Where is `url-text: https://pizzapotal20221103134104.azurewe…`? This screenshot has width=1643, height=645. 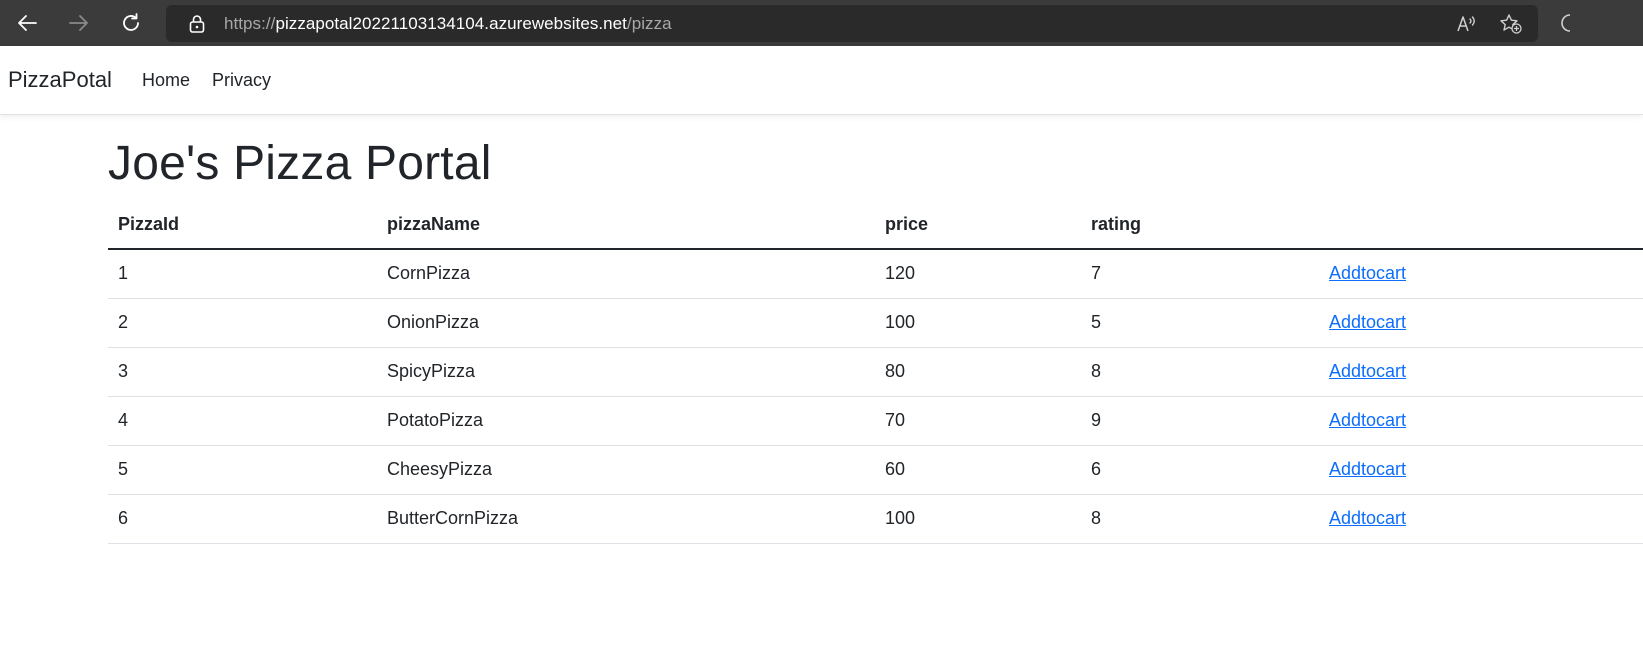 url-text: https://pizzapotal20221103134104.azurewe… is located at coordinates (448, 24).